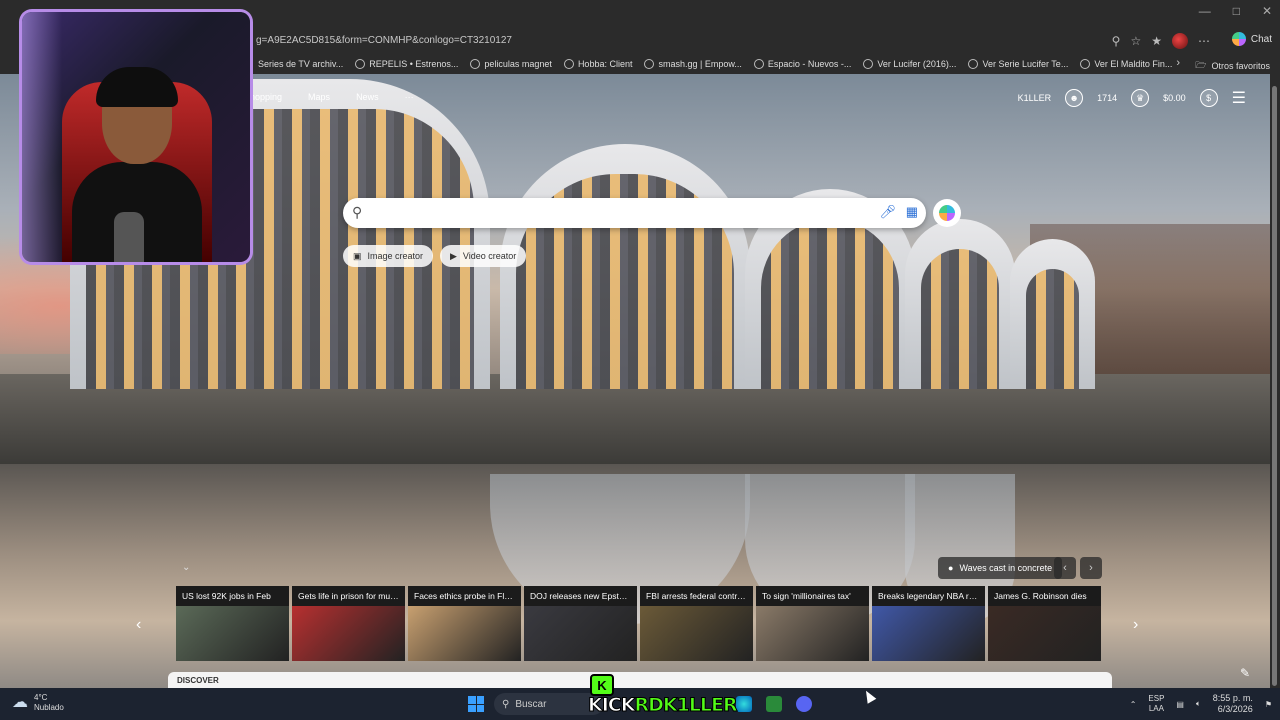 This screenshot has width=1280, height=720. What do you see at coordinates (464, 623) in the screenshot?
I see `news-card: Faces ethics probe in Florida` at bounding box center [464, 623].